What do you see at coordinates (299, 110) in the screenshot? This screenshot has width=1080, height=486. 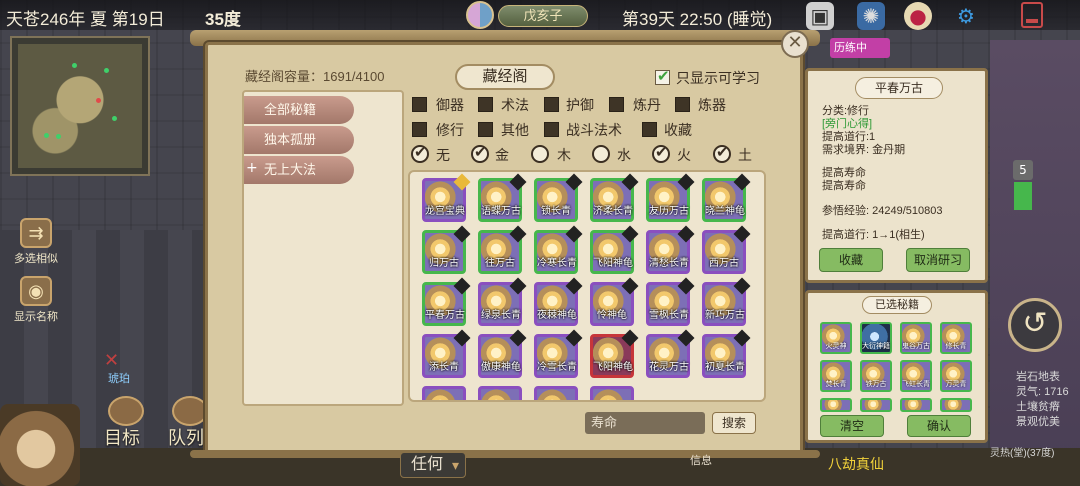 I see `tab-all-books: 全部秘籍` at bounding box center [299, 110].